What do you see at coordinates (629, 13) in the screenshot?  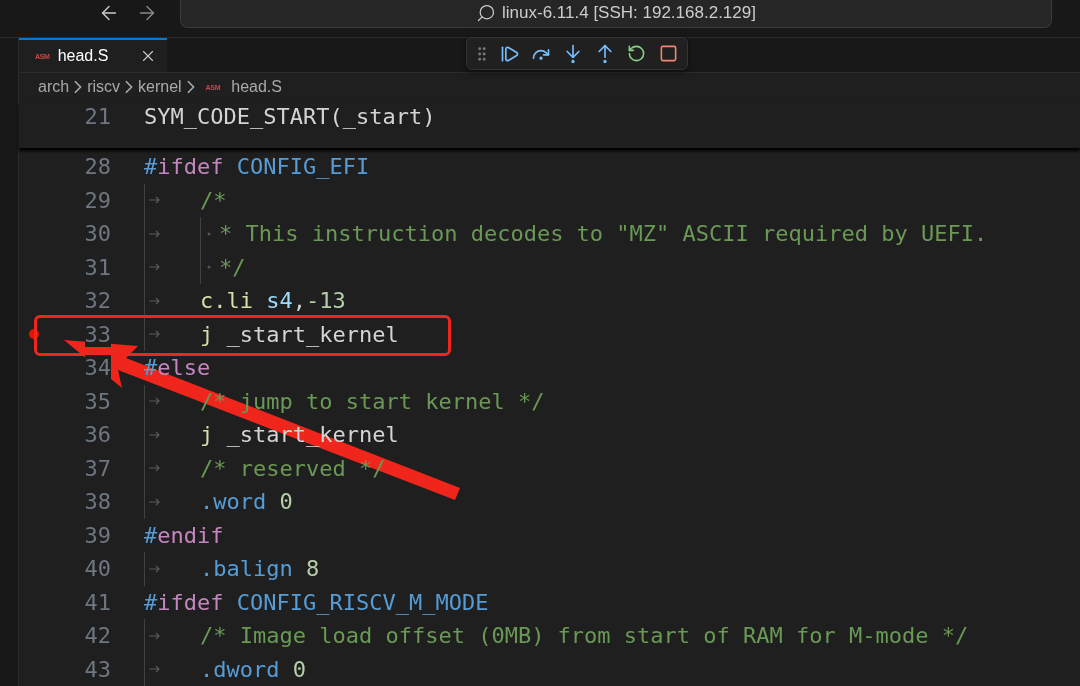 I see `workspace-title: linux-6.11.4 [SSH: 192.168.2.129]` at bounding box center [629, 13].